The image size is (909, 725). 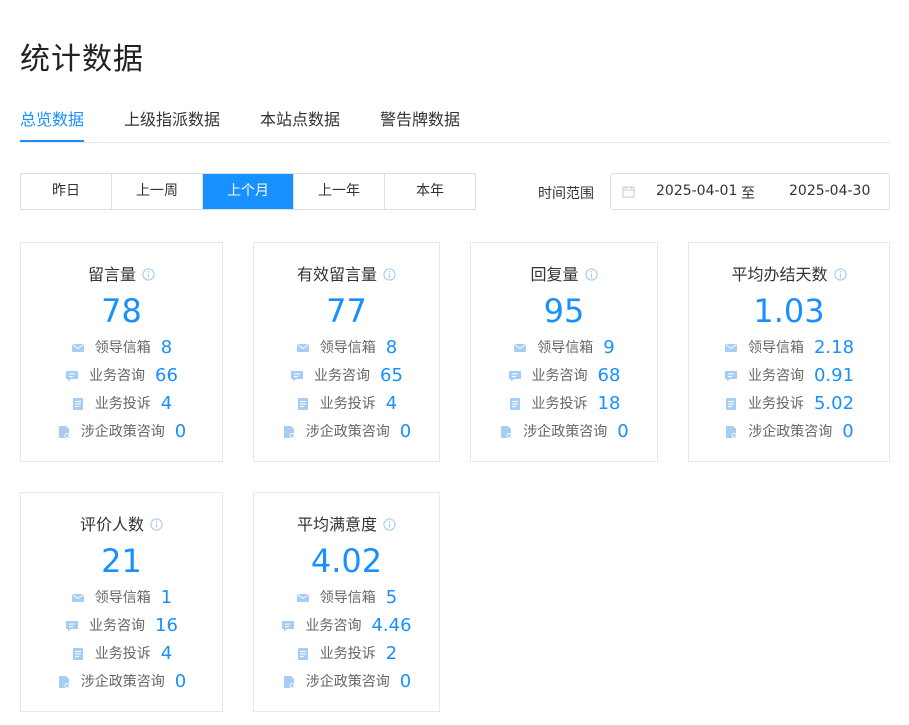 I want to click on card-row-leader-mailbox: 领导信箱 2.18, so click(x=789, y=347).